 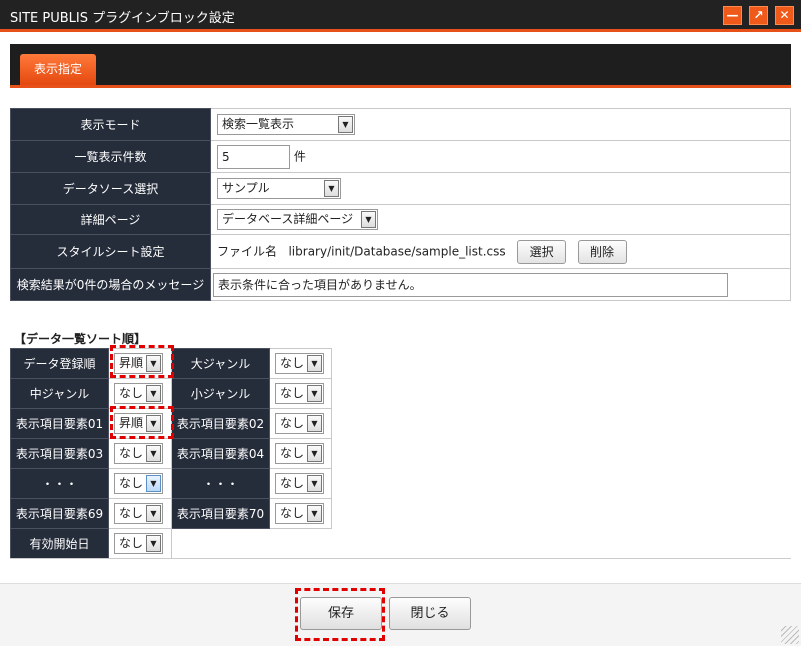 I want to click on list-count-label: 一覧表示件数, so click(x=110, y=156).